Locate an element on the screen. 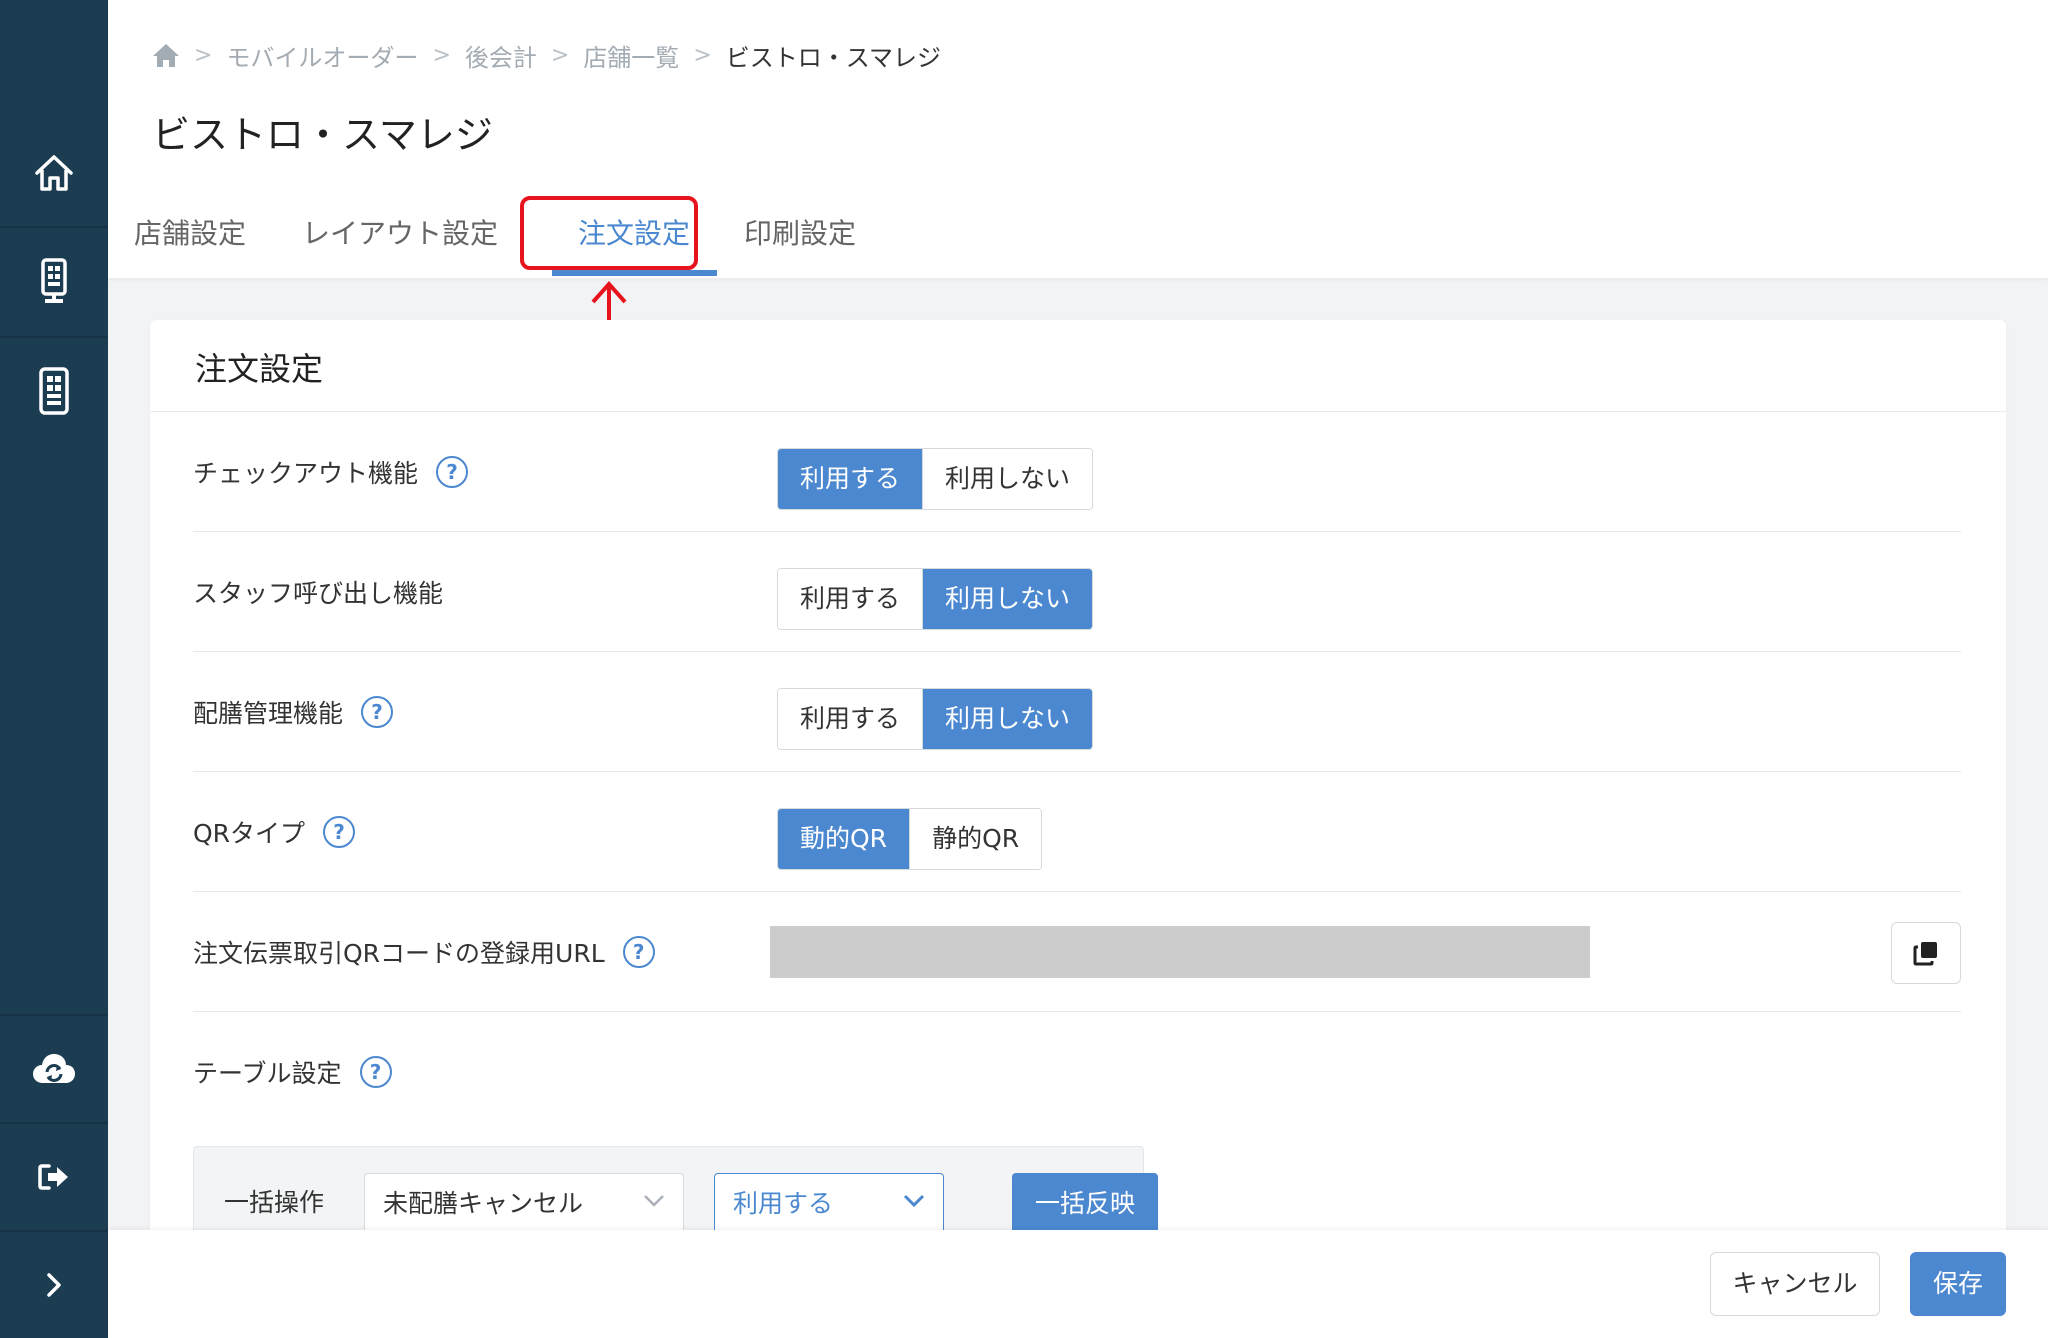  setting-label: スタッフ呼び出し機能 is located at coordinates (318, 592).